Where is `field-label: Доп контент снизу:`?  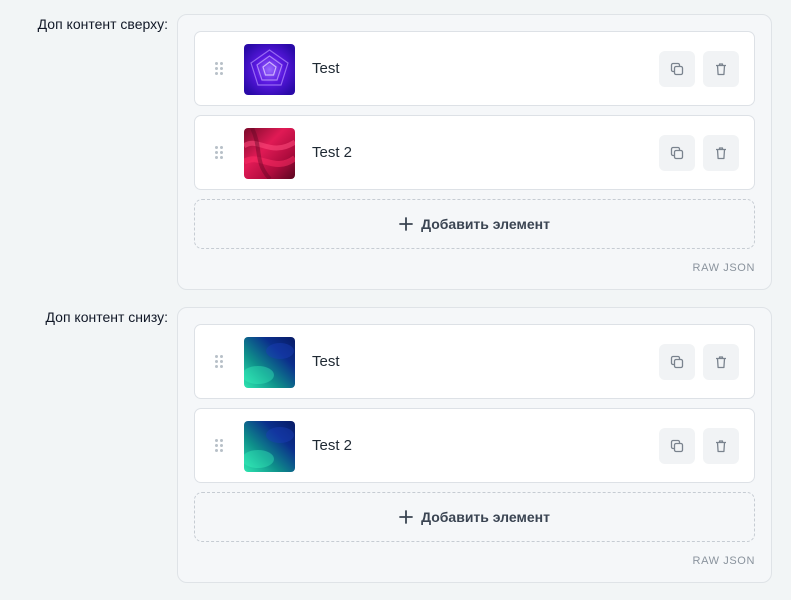 field-label: Доп контент снизу: is located at coordinates (106, 317).